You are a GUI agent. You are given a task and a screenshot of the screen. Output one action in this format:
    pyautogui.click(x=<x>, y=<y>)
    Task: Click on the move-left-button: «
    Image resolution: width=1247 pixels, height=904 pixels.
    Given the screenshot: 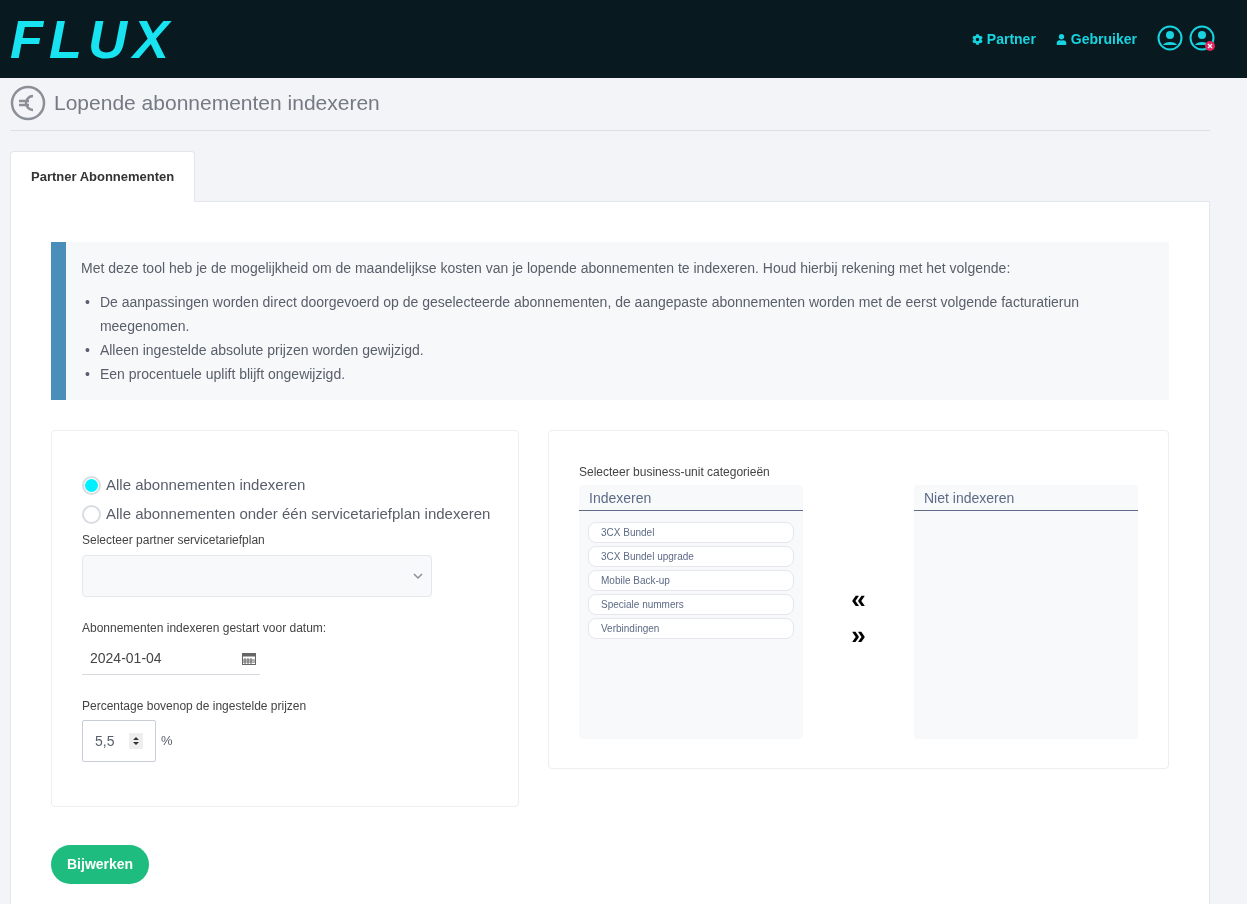 What is the action you would take?
    pyautogui.click(x=858, y=599)
    